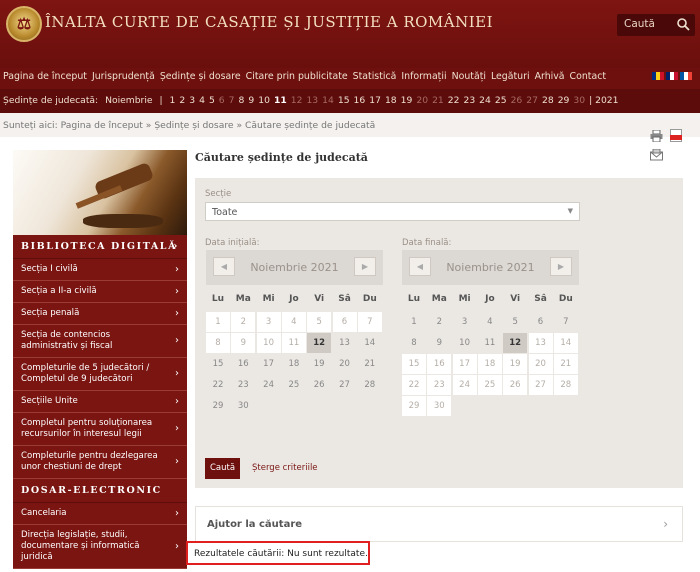 Image resolution: width=700 pixels, height=572 pixels. What do you see at coordinates (312, 100) in the screenshot?
I see `hearing-day-link: 13` at bounding box center [312, 100].